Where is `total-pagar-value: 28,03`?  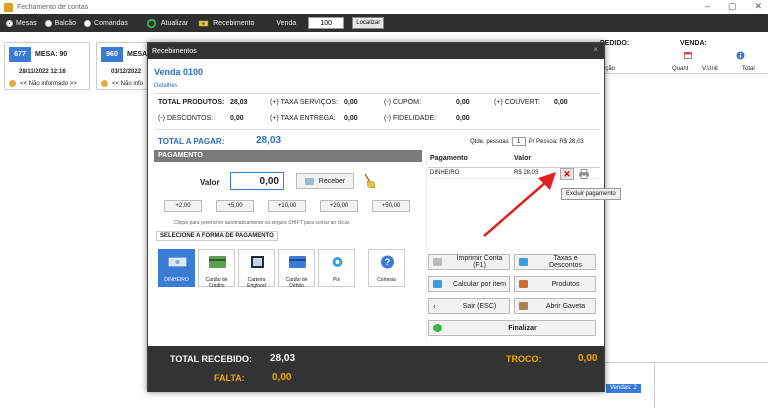 total-pagar-value: 28,03 is located at coordinates (269, 140).